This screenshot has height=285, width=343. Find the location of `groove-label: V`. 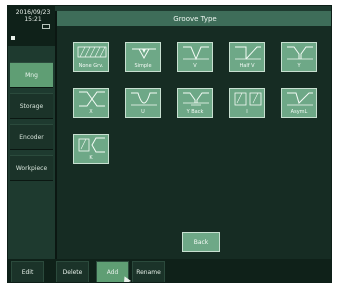

groove-label: V is located at coordinates (195, 66).